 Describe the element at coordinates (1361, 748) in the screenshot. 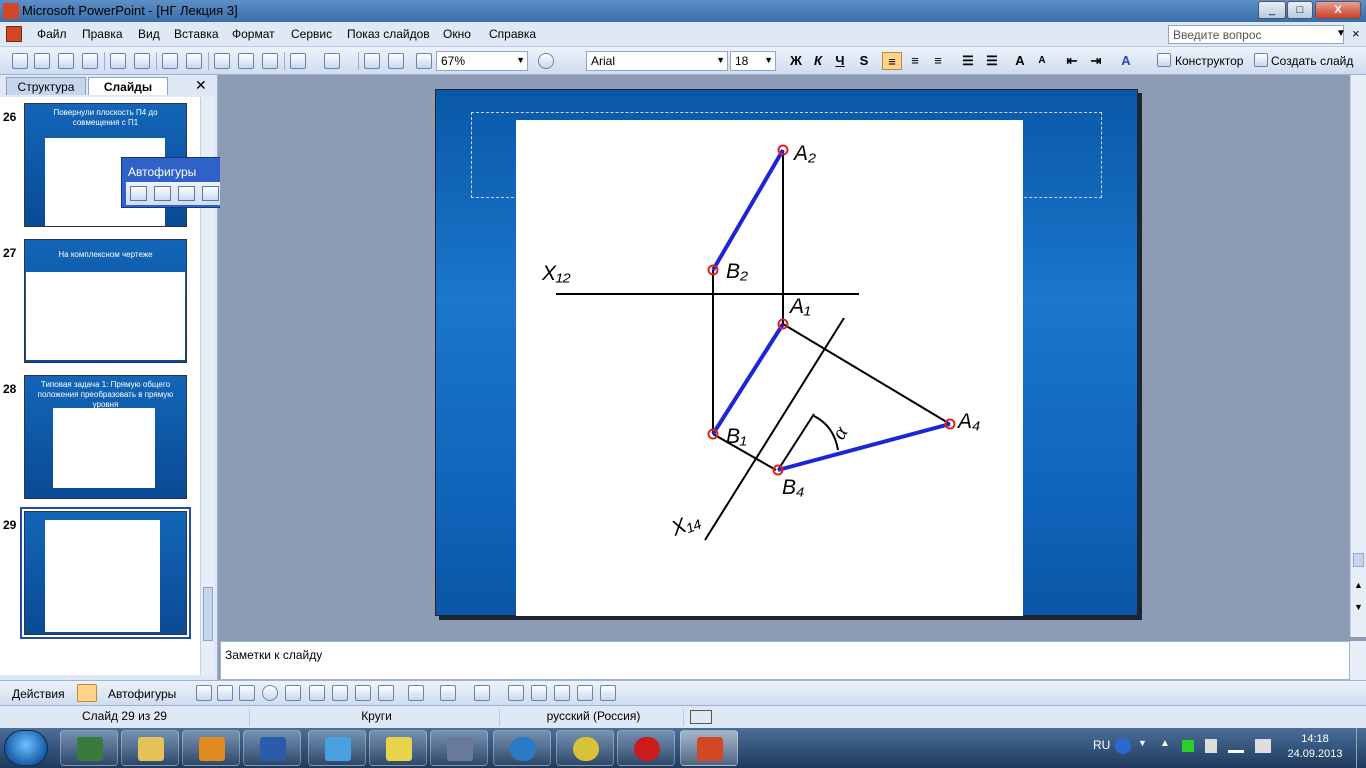

I see `show-desktop-button` at that location.